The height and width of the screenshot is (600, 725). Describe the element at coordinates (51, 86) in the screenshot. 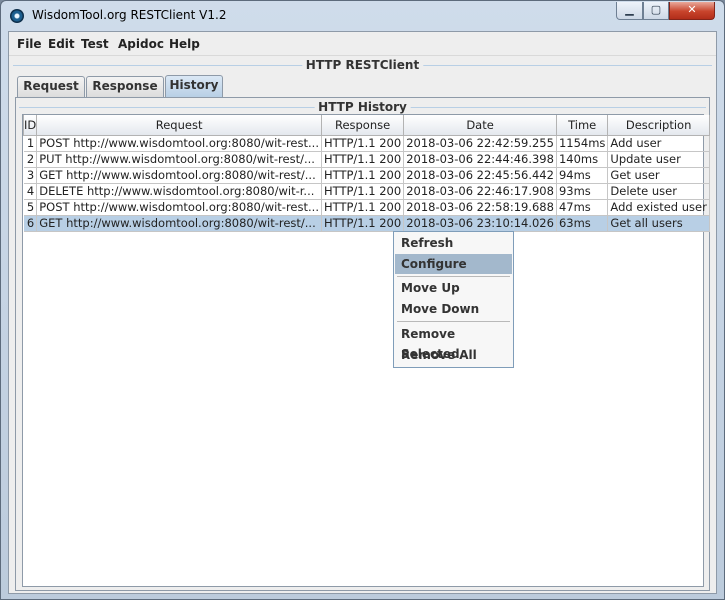

I see `tab-request: Request` at that location.